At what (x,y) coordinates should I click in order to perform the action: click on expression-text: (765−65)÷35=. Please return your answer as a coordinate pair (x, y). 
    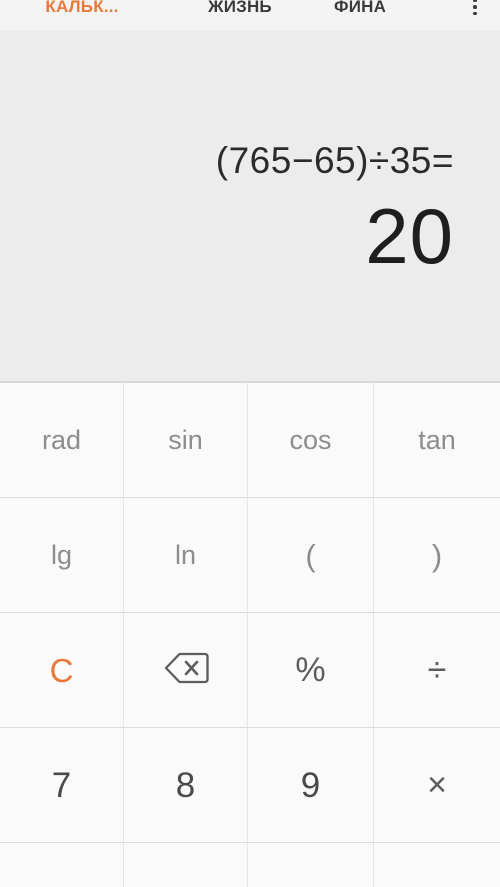
    Looking at the image, I should click on (334, 160).